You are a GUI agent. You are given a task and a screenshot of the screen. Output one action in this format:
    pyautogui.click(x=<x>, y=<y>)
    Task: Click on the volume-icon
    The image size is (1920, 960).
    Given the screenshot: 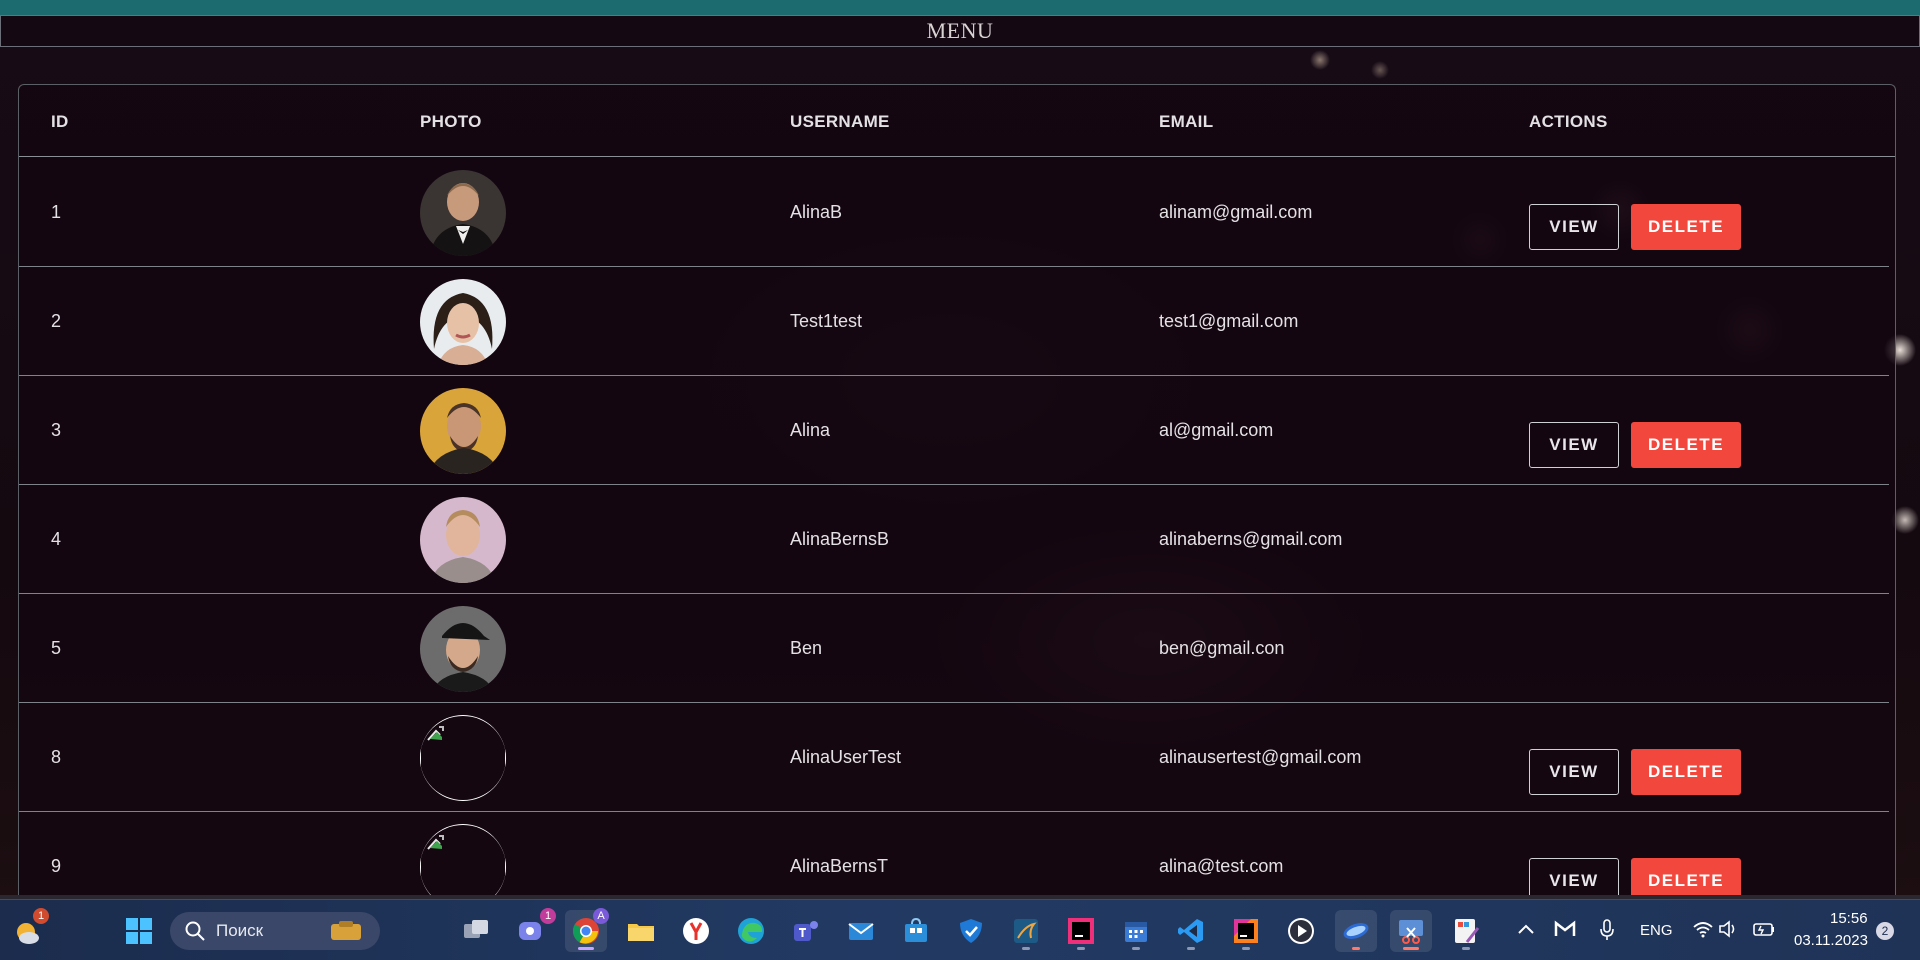 What is the action you would take?
    pyautogui.click(x=1729, y=929)
    